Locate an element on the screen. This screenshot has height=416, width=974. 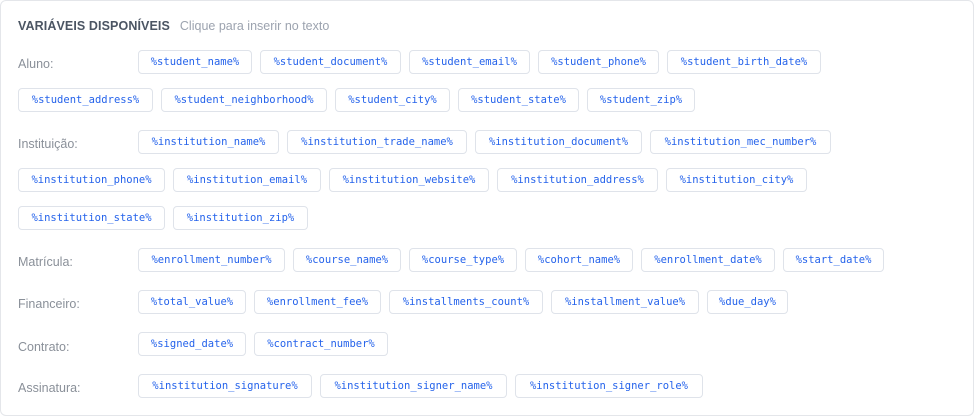
variable-chip-institution-signer-name: %institution_signer_name% is located at coordinates (413, 386).